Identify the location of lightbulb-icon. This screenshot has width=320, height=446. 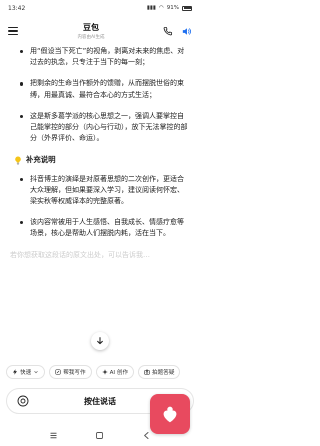
(18, 160).